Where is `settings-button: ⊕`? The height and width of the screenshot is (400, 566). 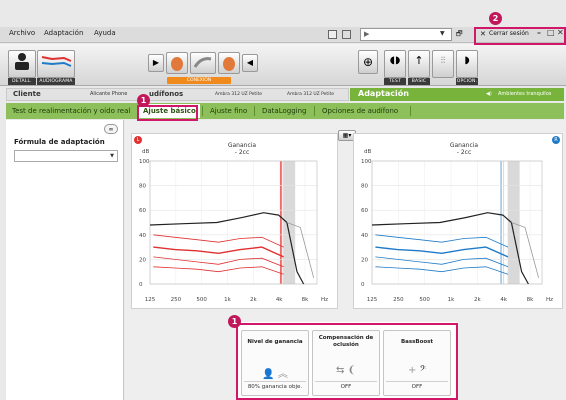
settings-button: ⊕ is located at coordinates (368, 62).